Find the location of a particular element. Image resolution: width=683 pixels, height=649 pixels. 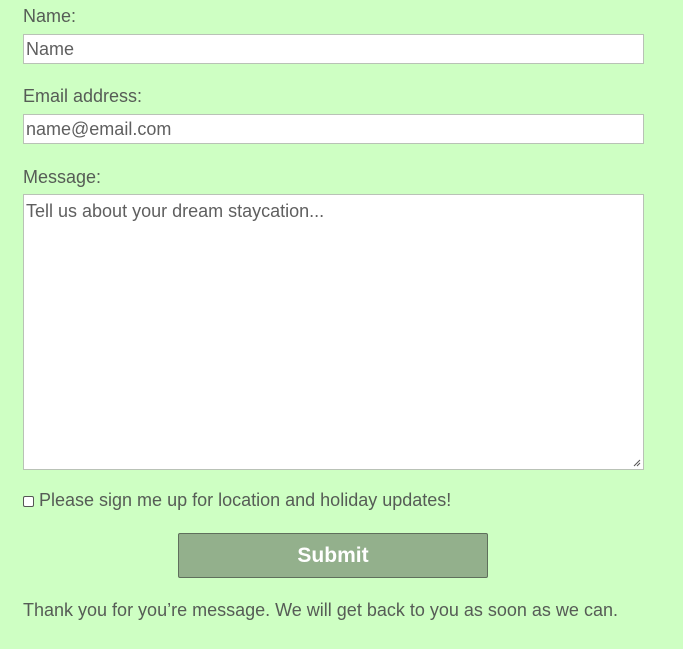

submit-button: Submit is located at coordinates (333, 555).